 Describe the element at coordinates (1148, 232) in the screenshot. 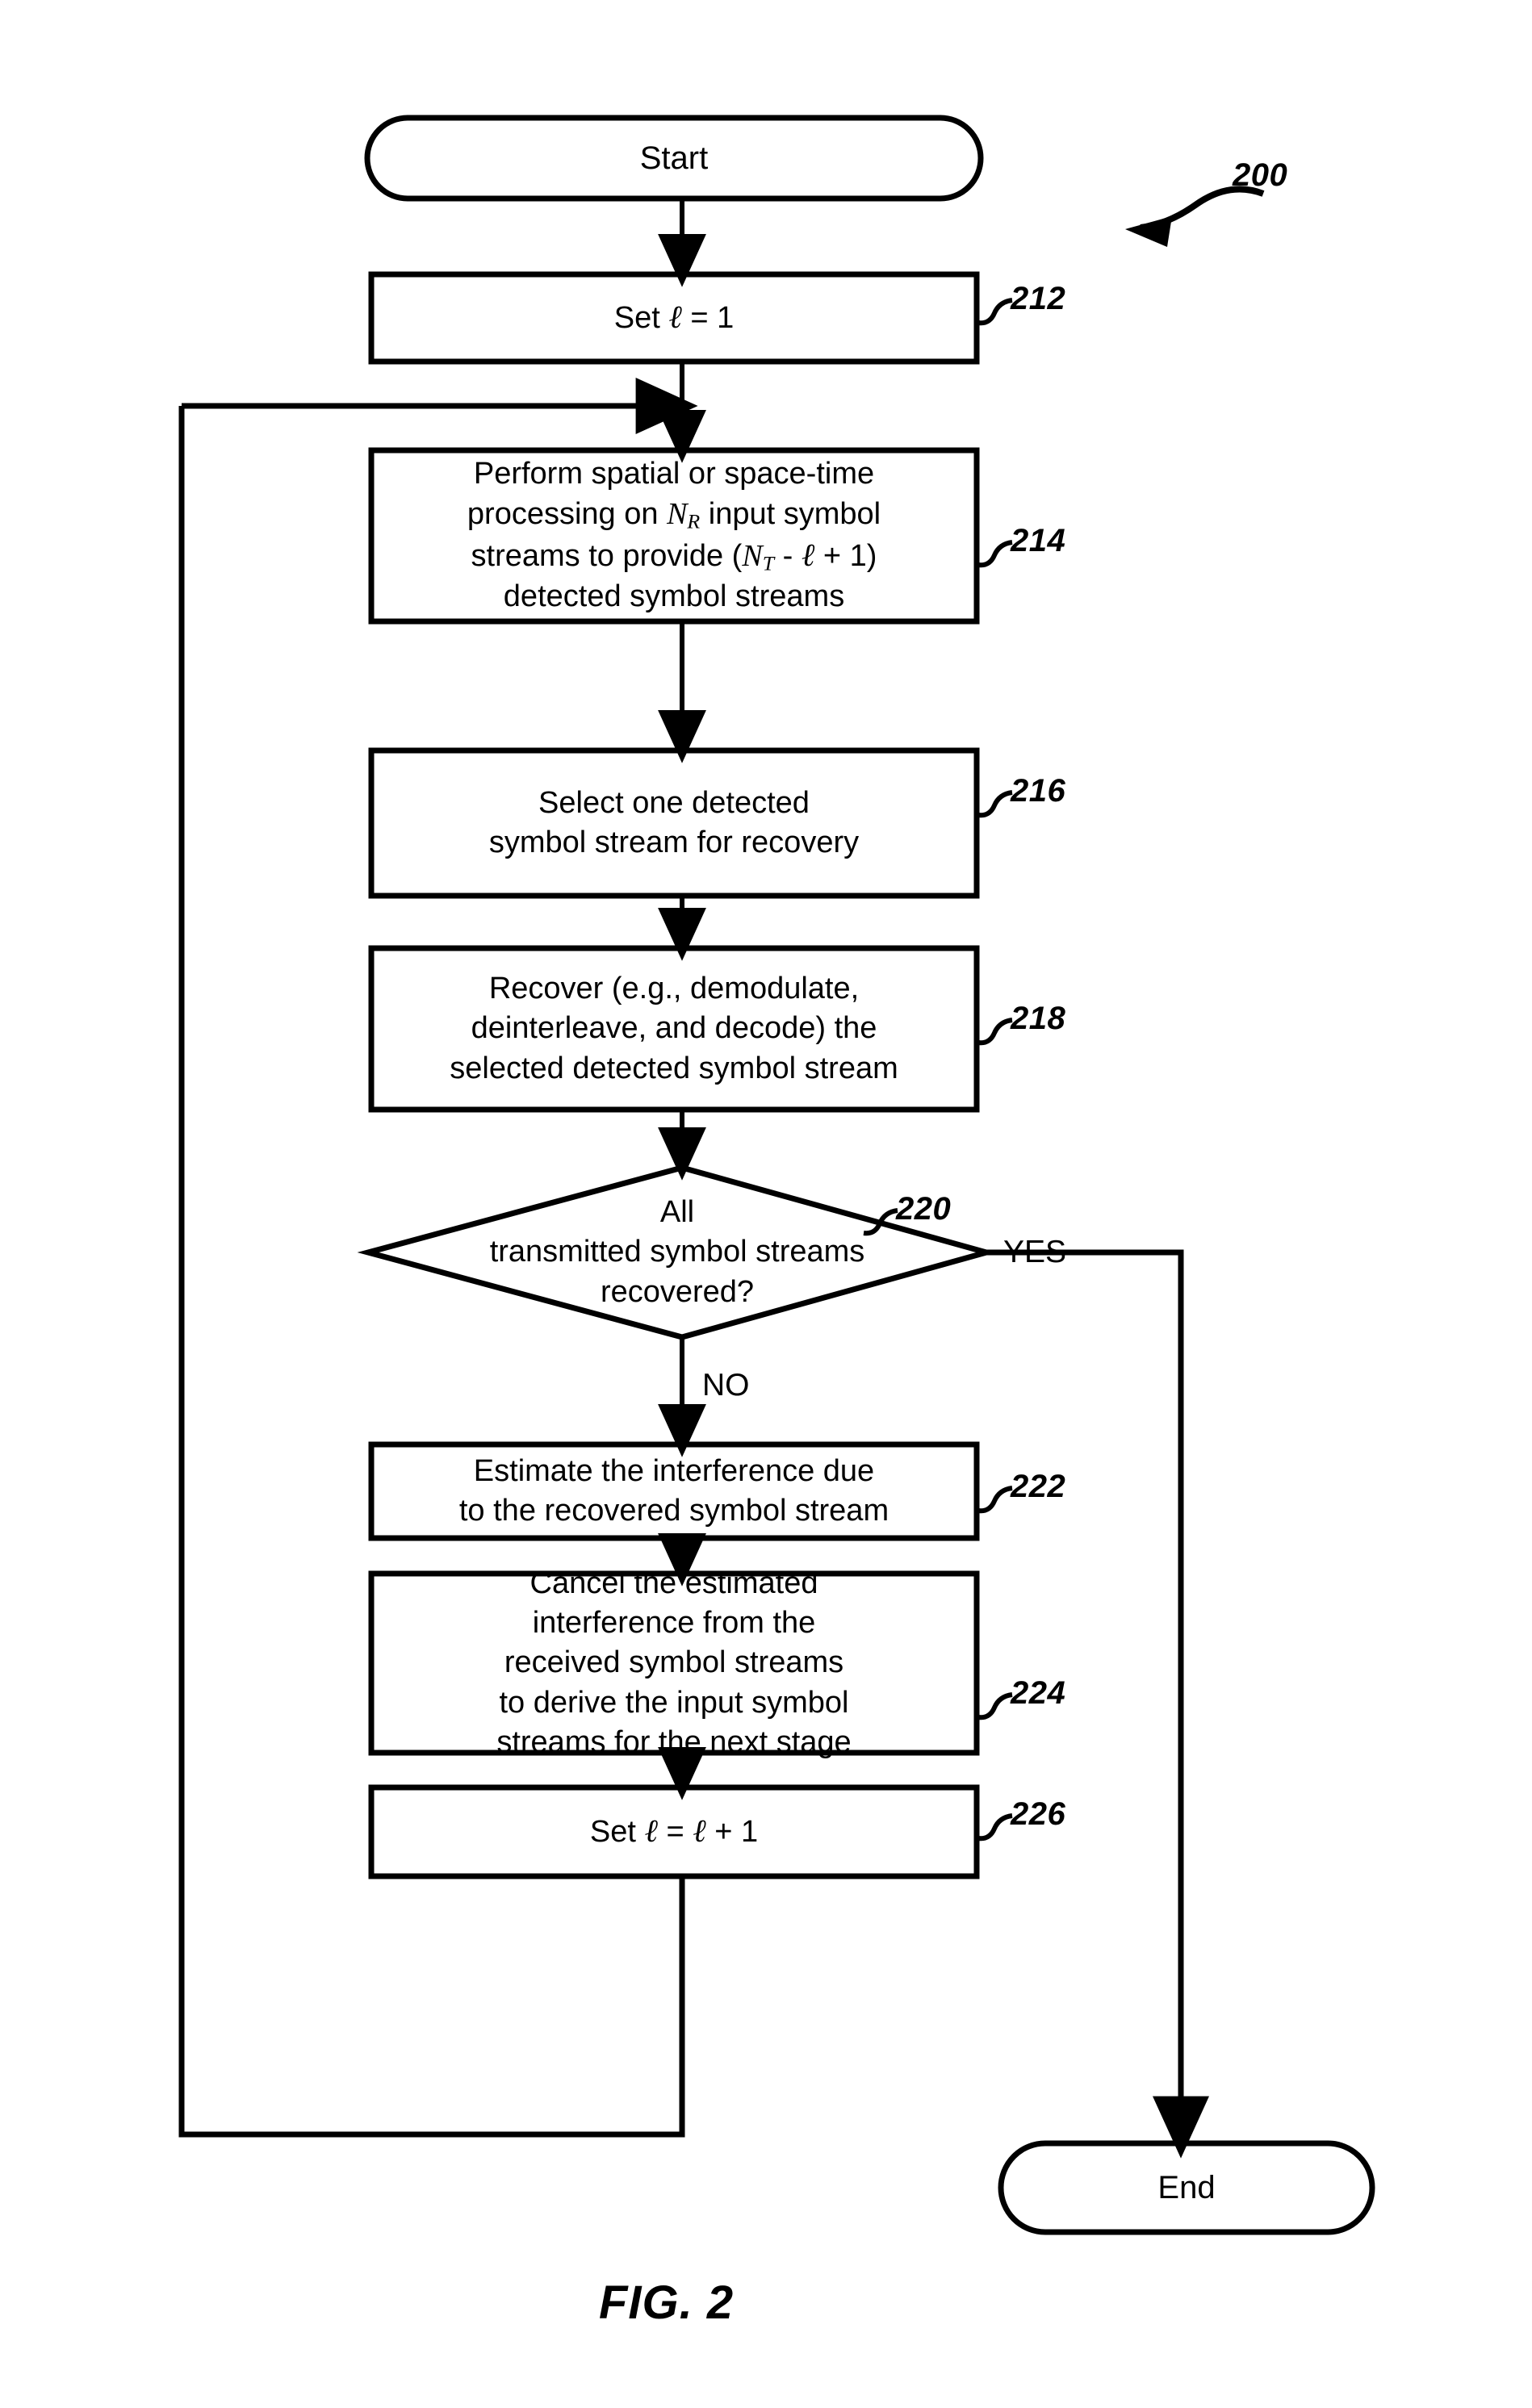

I see `leader-200-arrowhead` at that location.